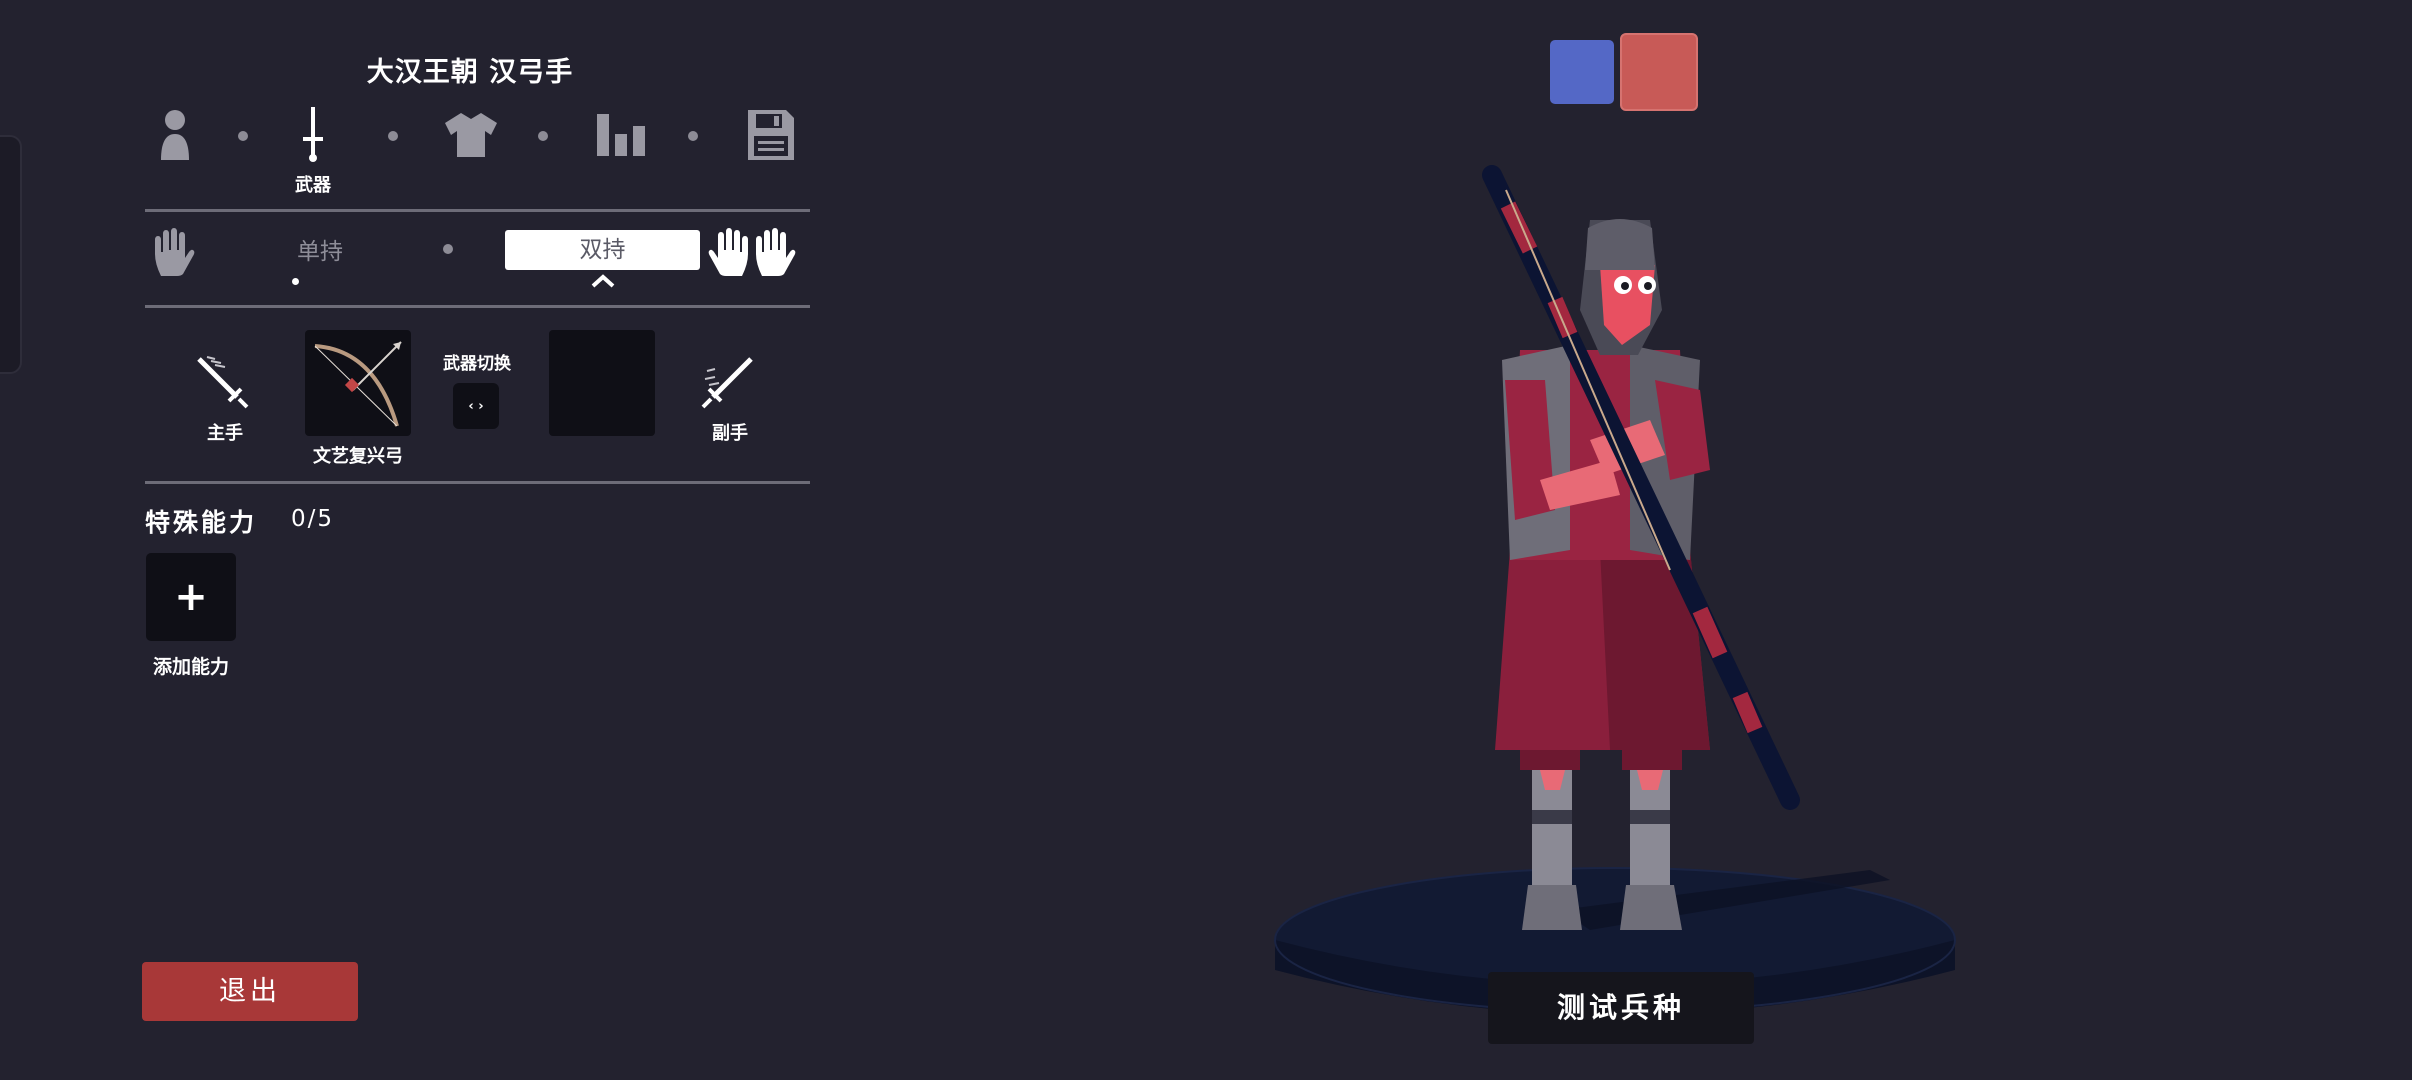  Describe the element at coordinates (221, 381) in the screenshot. I see `main-hand-sword-icon` at that location.